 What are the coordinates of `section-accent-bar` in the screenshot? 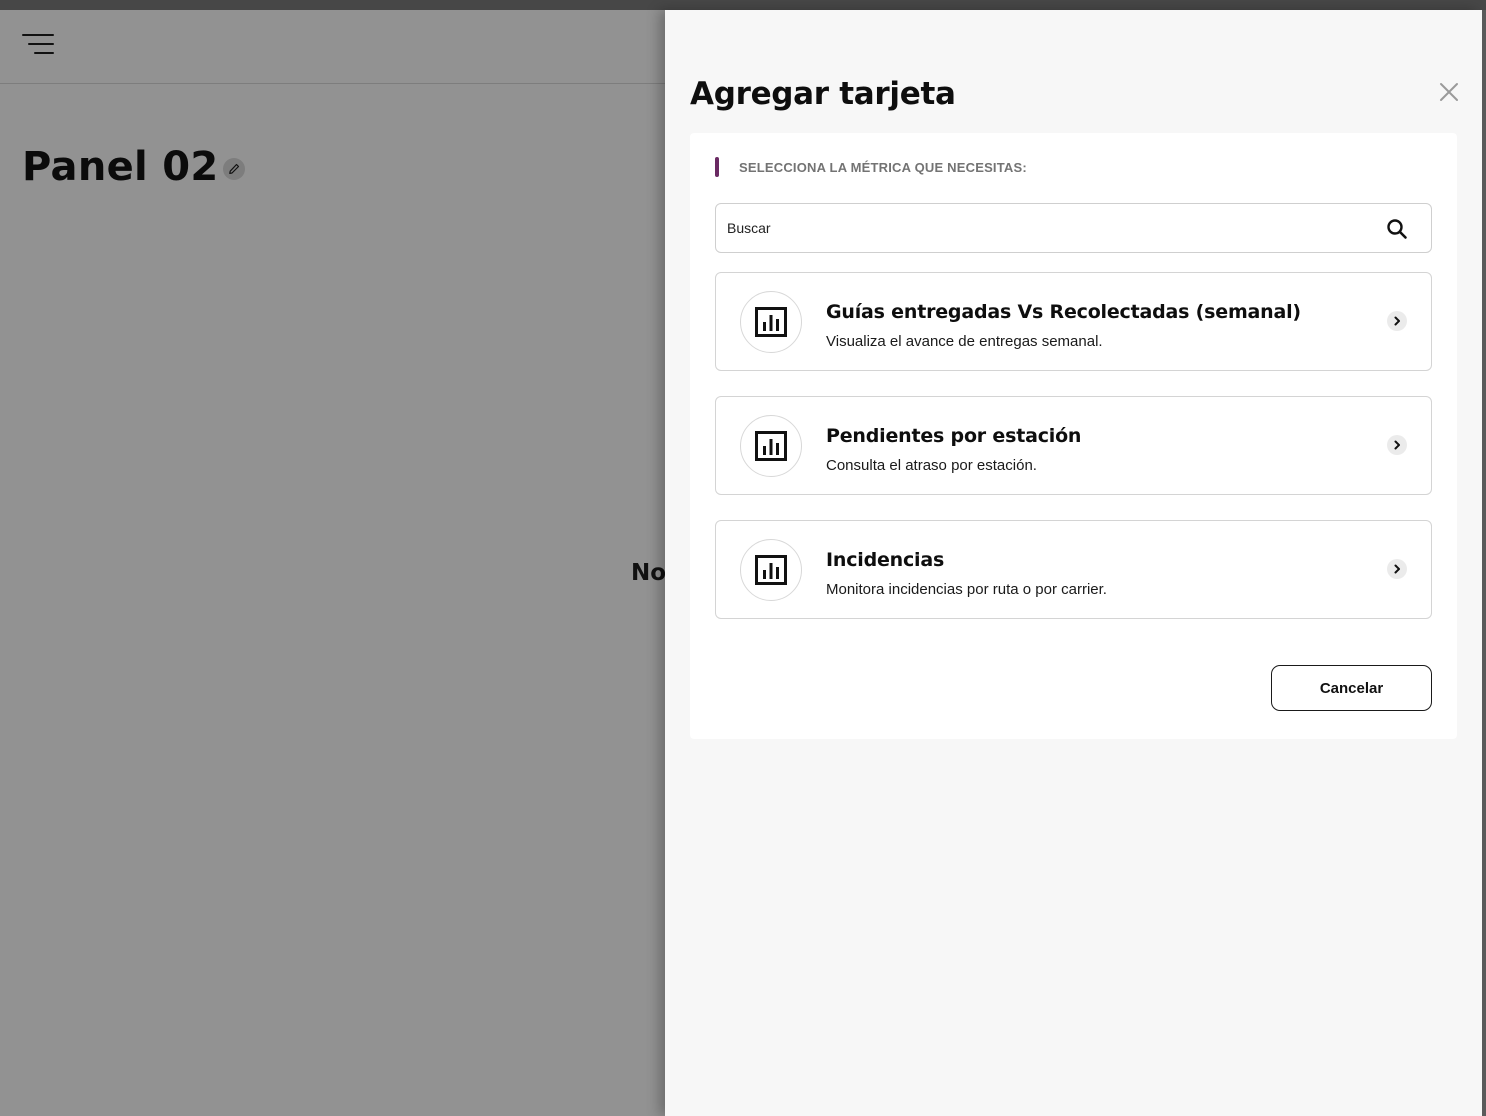 It's located at (717, 167).